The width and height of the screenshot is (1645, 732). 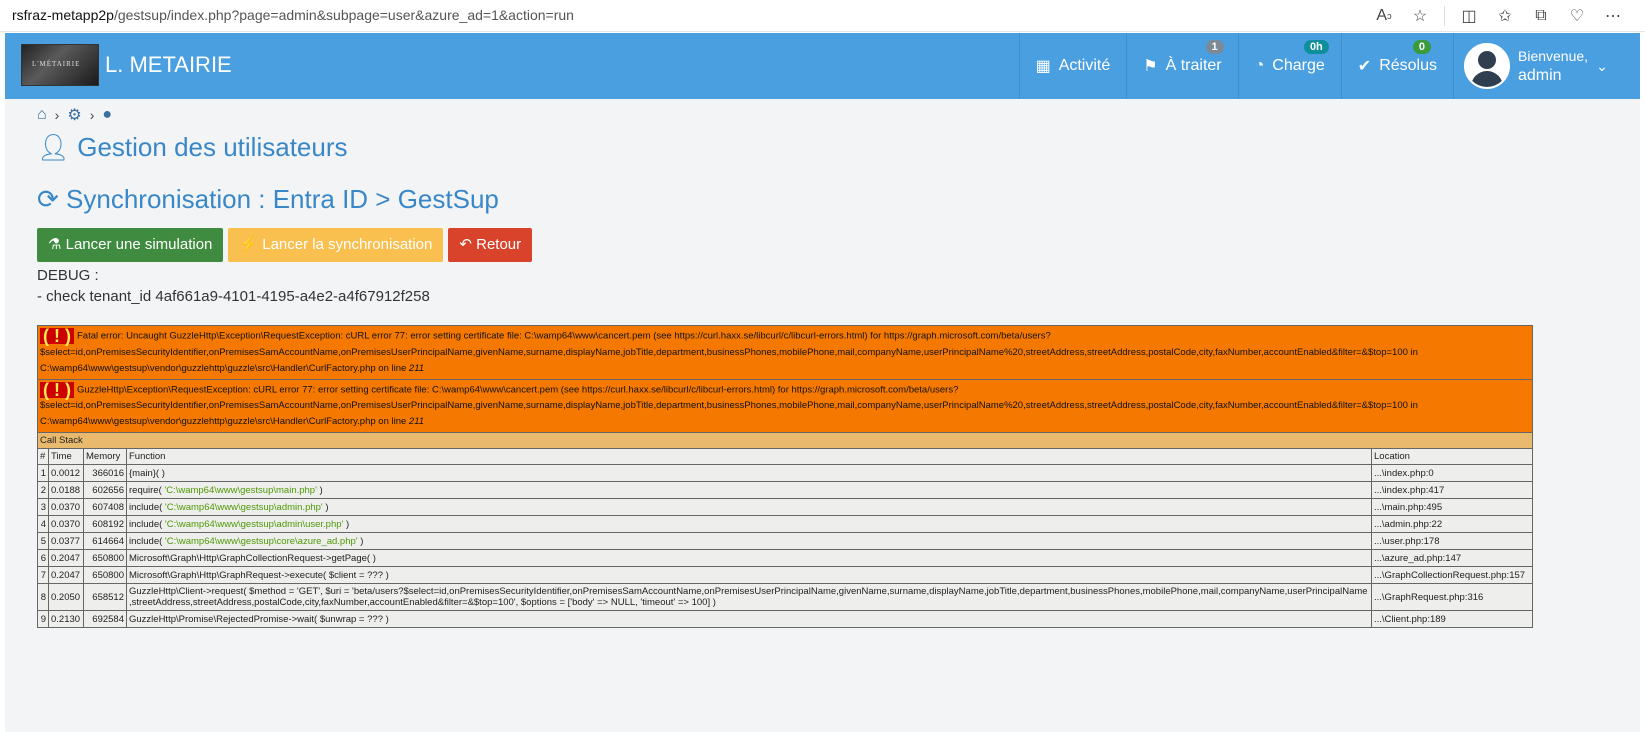 I want to click on favorites-icon: ✩, so click(x=1505, y=16).